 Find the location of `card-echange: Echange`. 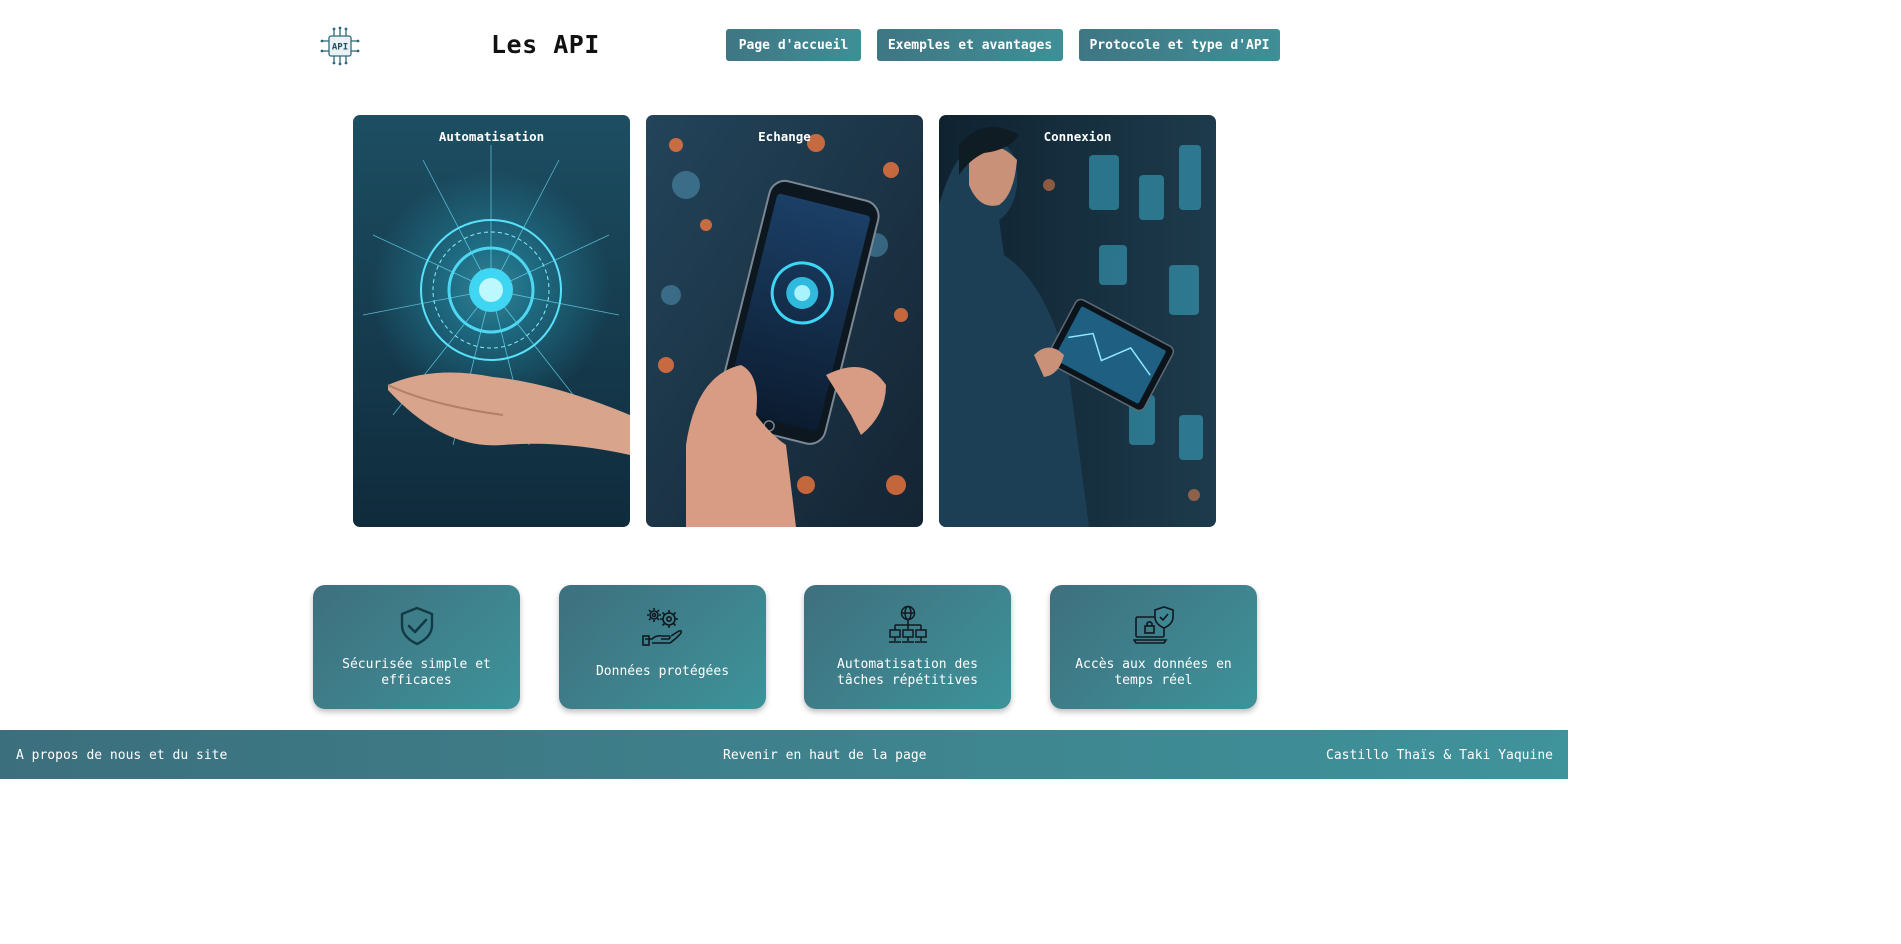

card-echange: Echange is located at coordinates (784, 321).